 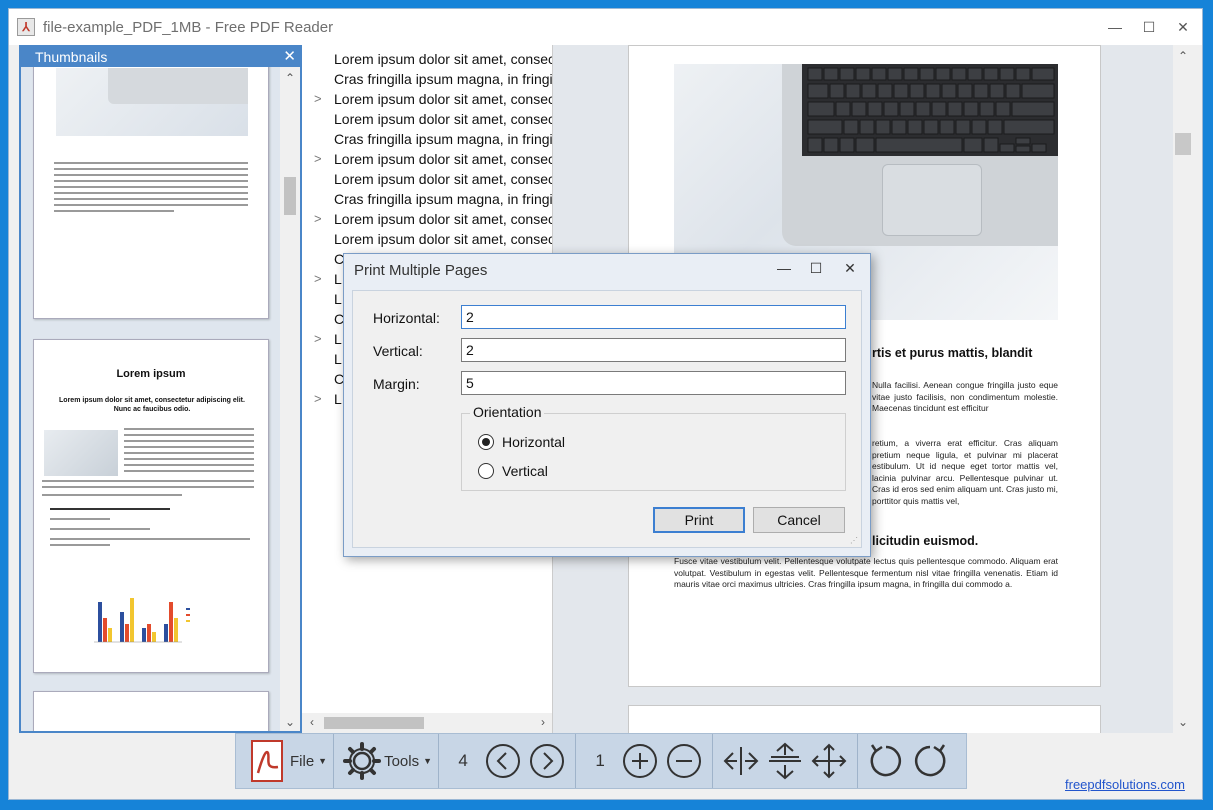 I want to click on horizontal-input, so click(x=653, y=317).